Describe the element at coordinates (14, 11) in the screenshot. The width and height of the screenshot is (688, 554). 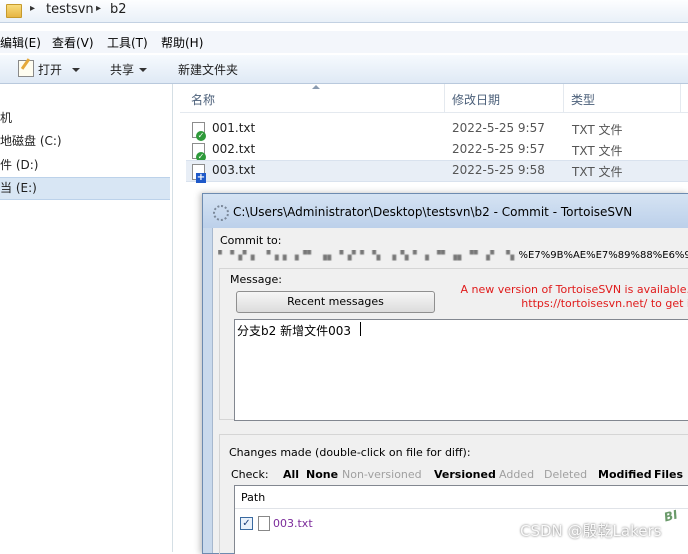
I see `folder-icon` at that location.